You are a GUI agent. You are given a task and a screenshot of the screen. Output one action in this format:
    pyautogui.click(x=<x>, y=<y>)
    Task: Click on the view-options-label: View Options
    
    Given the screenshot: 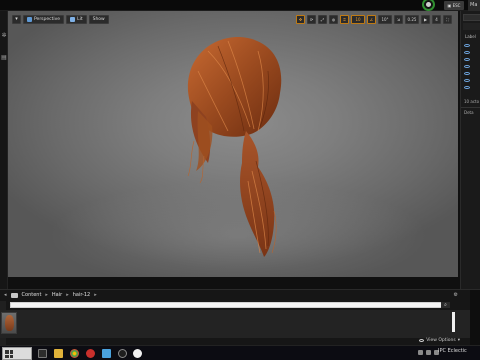 What is the action you would take?
    pyautogui.click(x=441, y=340)
    